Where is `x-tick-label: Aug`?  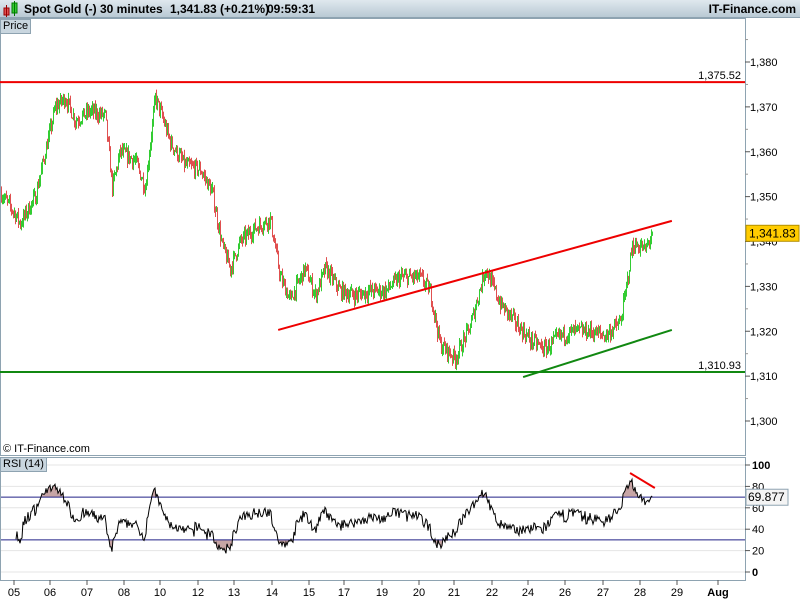
x-tick-label: Aug is located at coordinates (717, 593).